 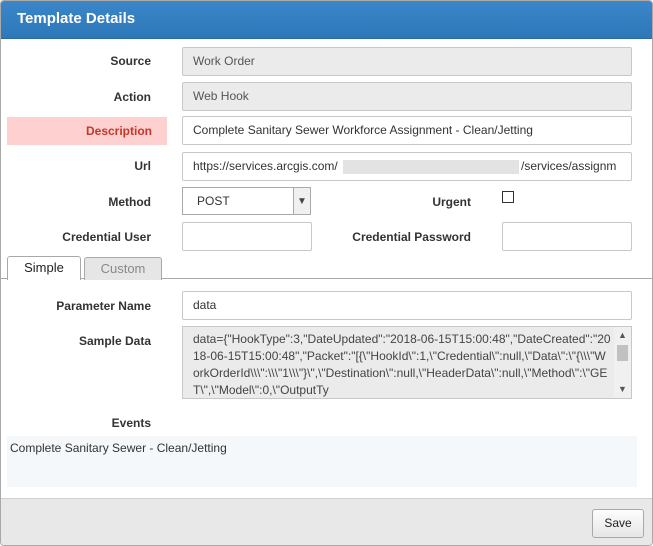 What do you see at coordinates (569, 166) in the screenshot?
I see `url-value-end: /services/assignm` at bounding box center [569, 166].